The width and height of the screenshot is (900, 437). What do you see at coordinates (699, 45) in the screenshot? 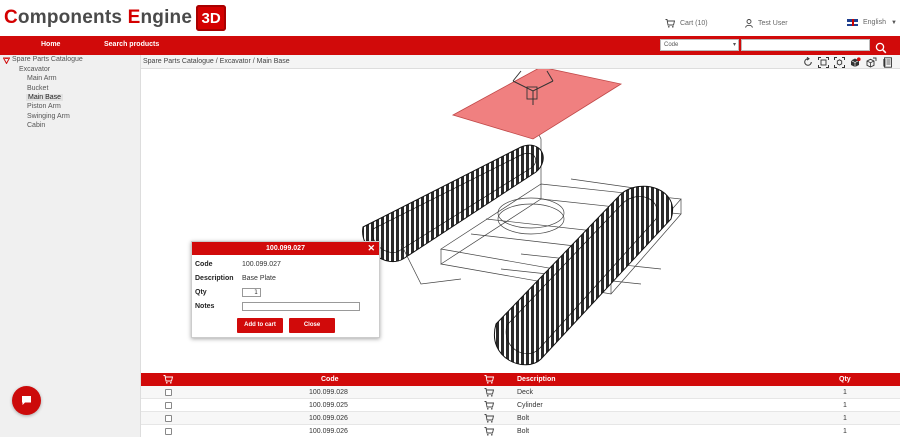
I see `search-type-select: Code ▾` at bounding box center [699, 45].